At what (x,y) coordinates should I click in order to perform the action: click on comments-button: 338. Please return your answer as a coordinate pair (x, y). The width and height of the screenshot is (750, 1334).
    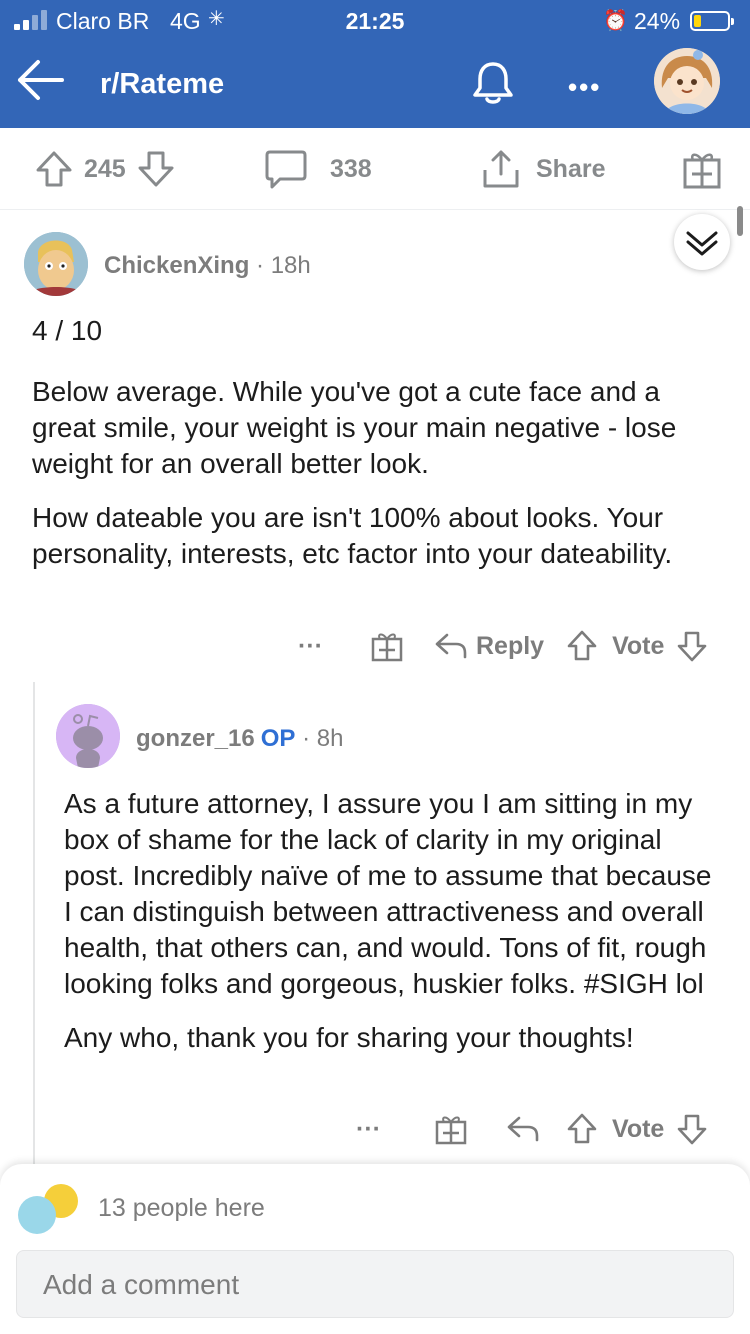
    Looking at the image, I should click on (323, 169).